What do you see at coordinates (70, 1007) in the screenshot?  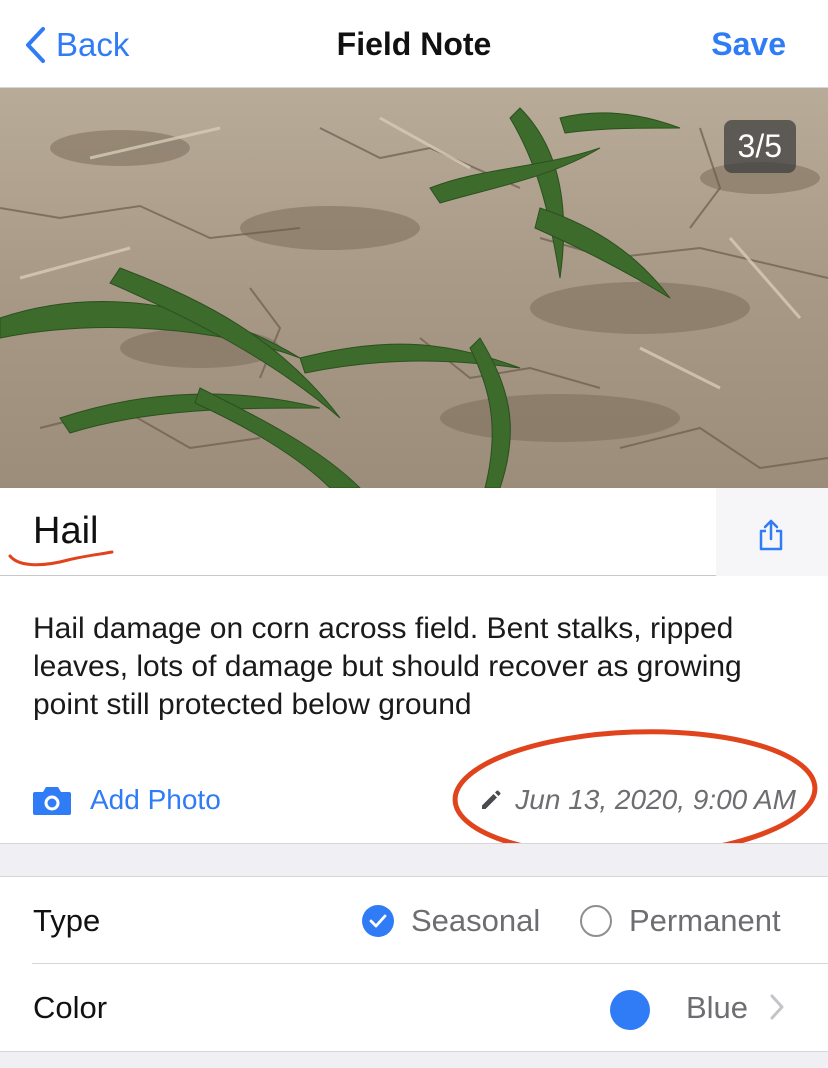 I see `color-label: Color` at bounding box center [70, 1007].